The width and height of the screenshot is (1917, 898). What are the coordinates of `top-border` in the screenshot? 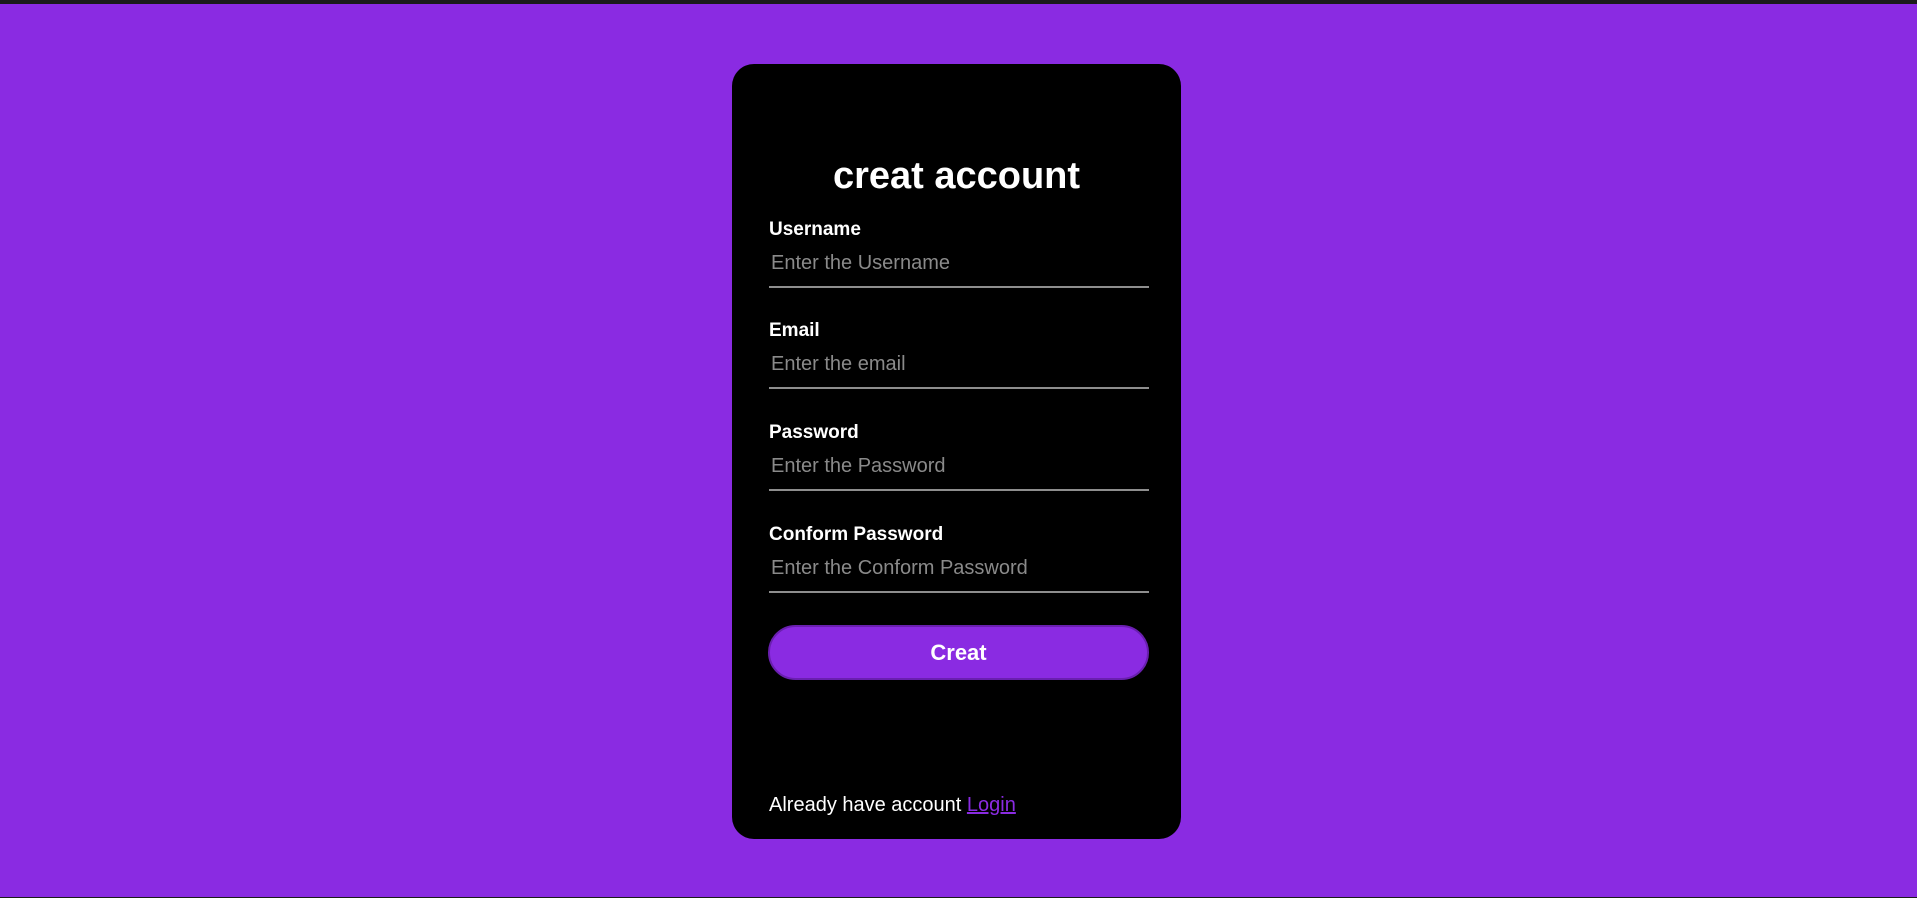 It's located at (958, 2).